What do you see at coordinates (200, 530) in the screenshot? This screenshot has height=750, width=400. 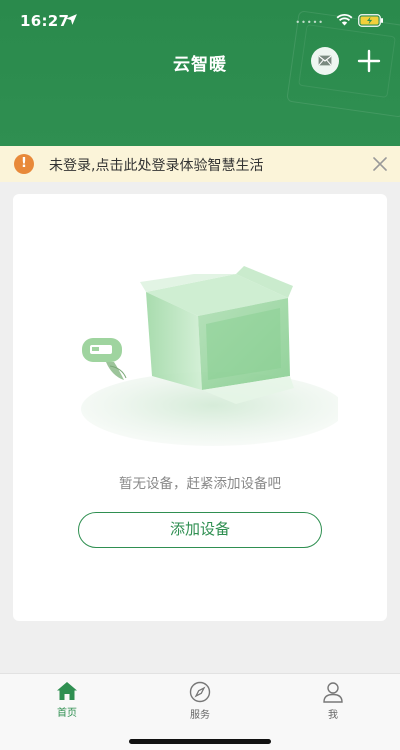 I see `add-device-button: 添加设备` at bounding box center [200, 530].